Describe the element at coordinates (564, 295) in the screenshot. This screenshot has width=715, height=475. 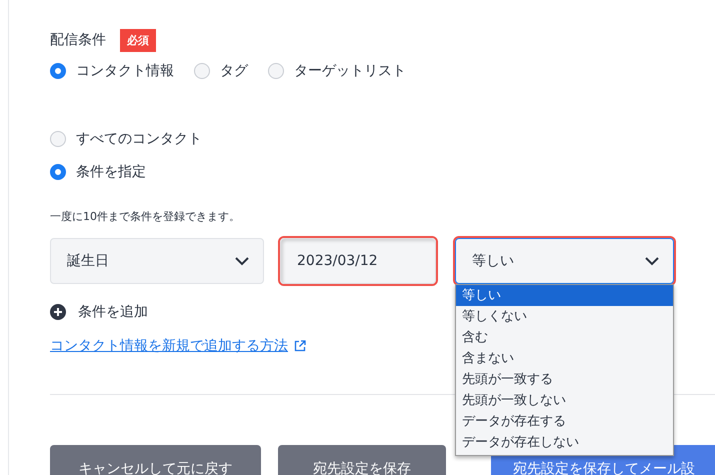
I see `dropdown-option: 等しい` at that location.